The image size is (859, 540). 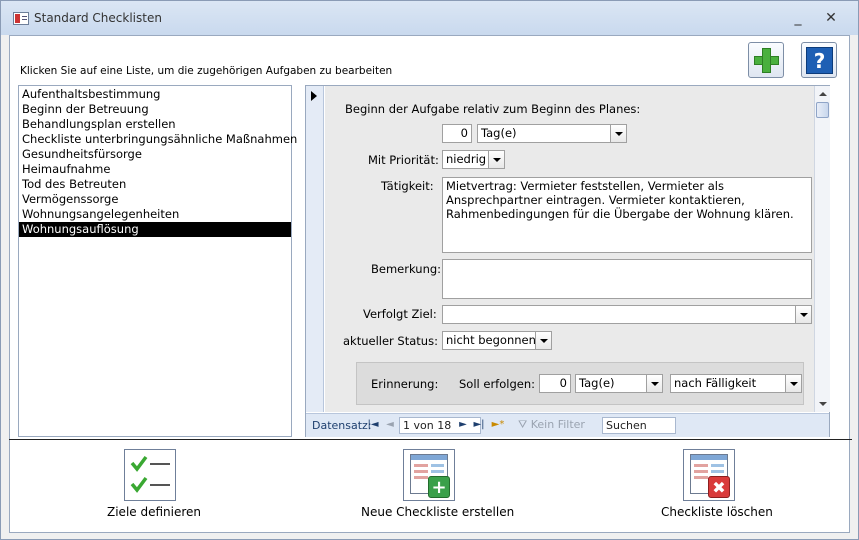 I want to click on new-record-button: ►*, so click(x=498, y=425).